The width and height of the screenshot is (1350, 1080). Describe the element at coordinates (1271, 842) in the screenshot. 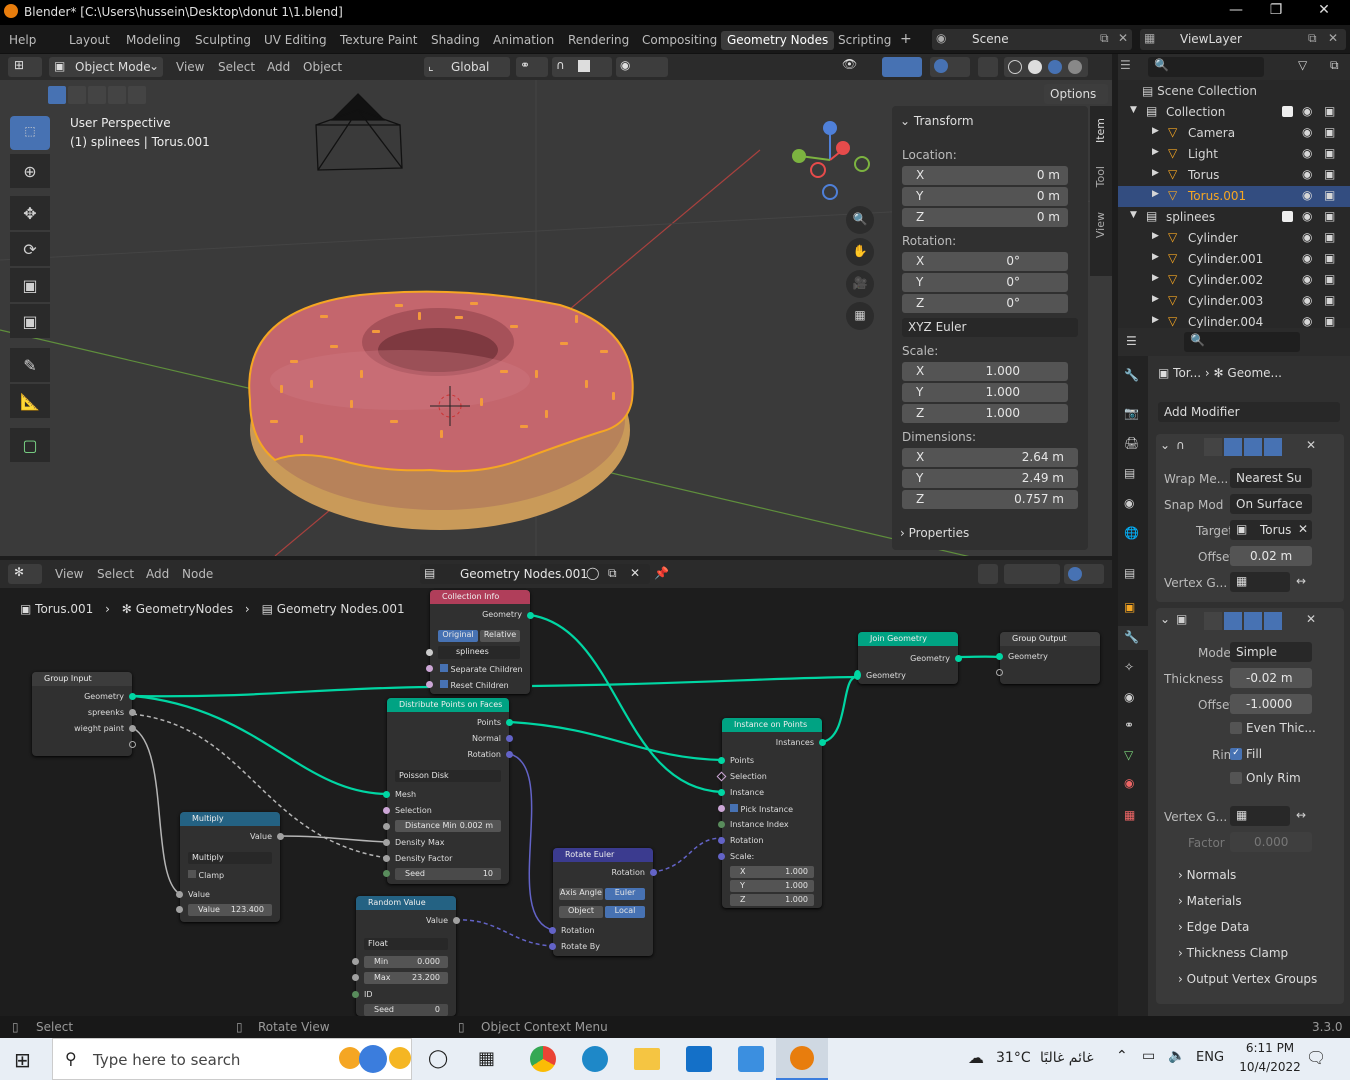

I see `factor-field: 0.000` at that location.